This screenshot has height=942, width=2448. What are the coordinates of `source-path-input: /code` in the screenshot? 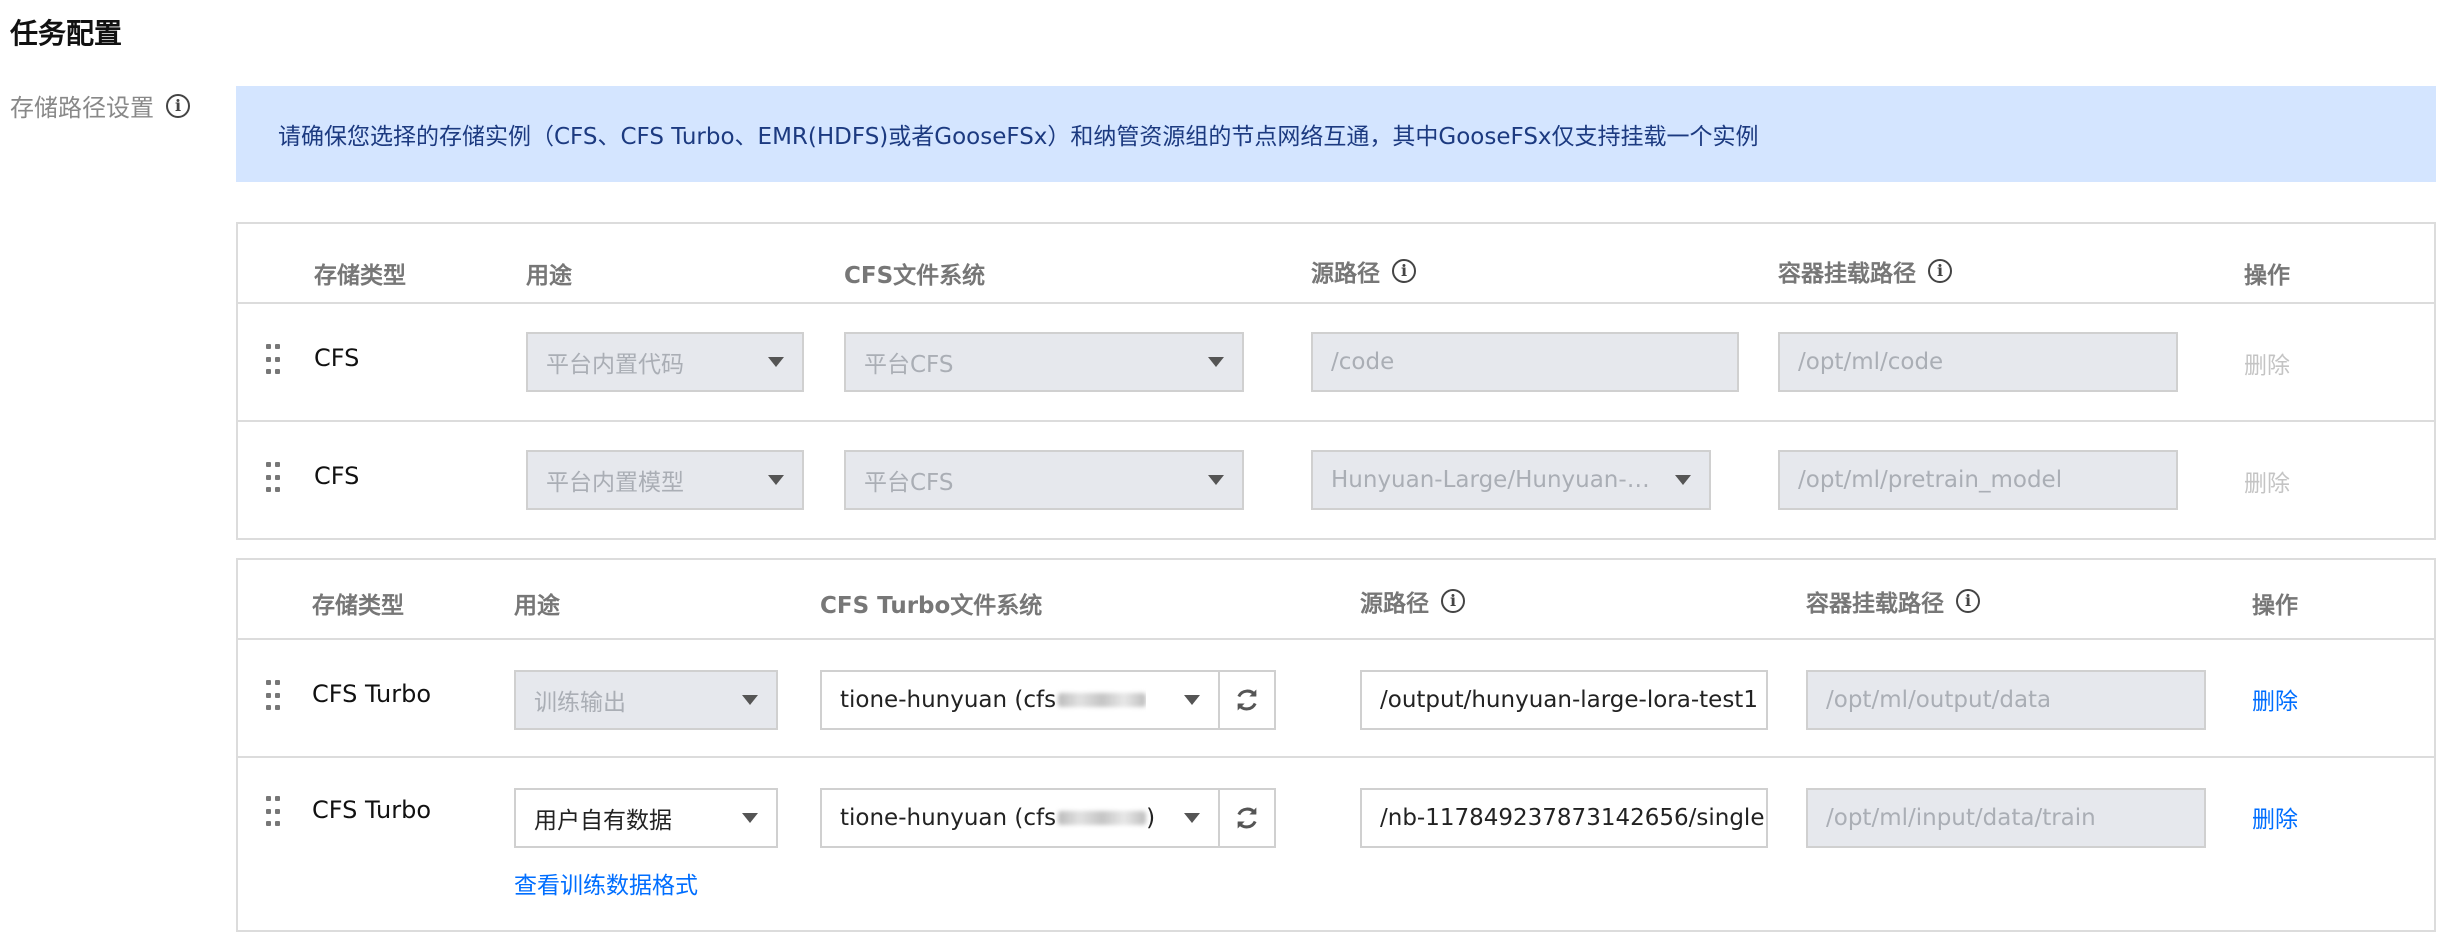 It's located at (1525, 362).